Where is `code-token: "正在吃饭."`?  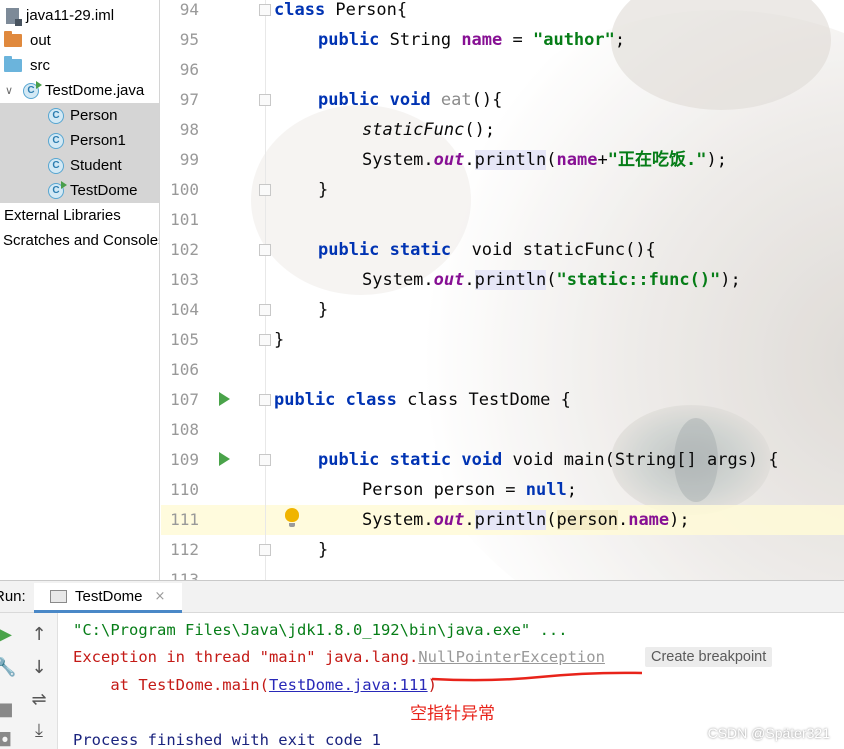
code-token: "正在吃饭." is located at coordinates (657, 160).